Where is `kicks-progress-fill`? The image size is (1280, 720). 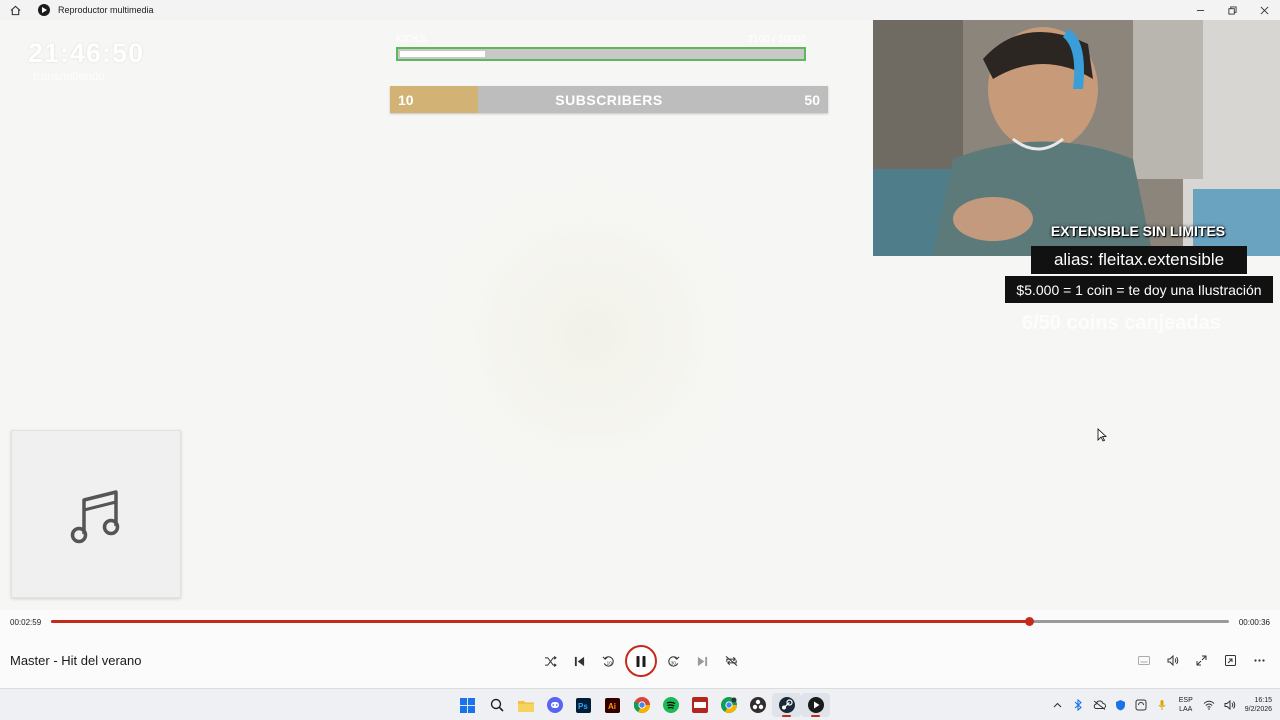
kicks-progress-fill is located at coordinates (443, 54).